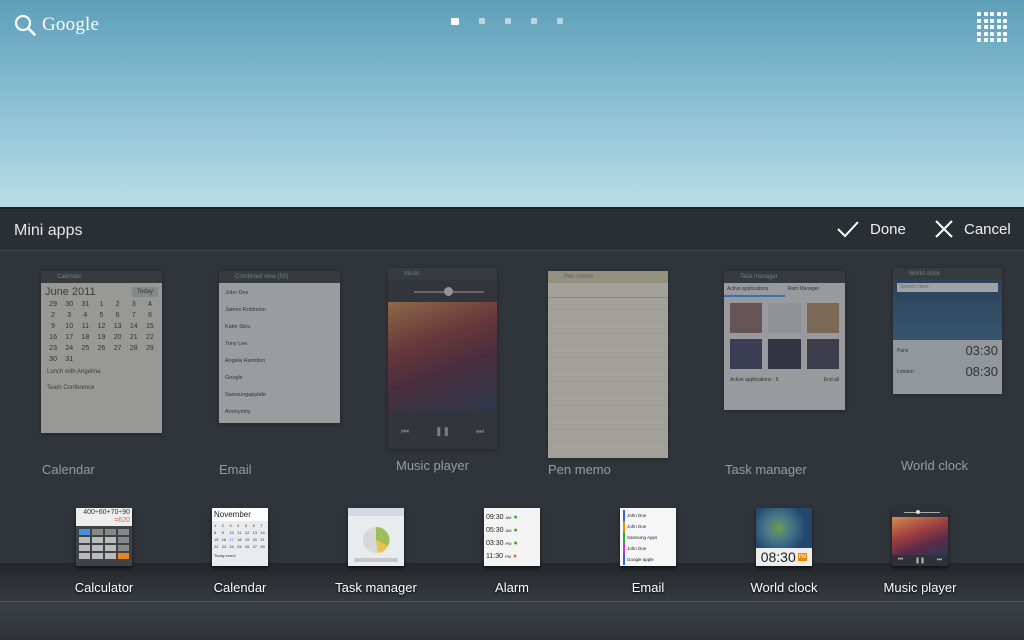 Image resolution: width=1024 pixels, height=640 pixels. What do you see at coordinates (579, 469) in the screenshot?
I see `pen-memo-preview-label: Pen memo` at bounding box center [579, 469].